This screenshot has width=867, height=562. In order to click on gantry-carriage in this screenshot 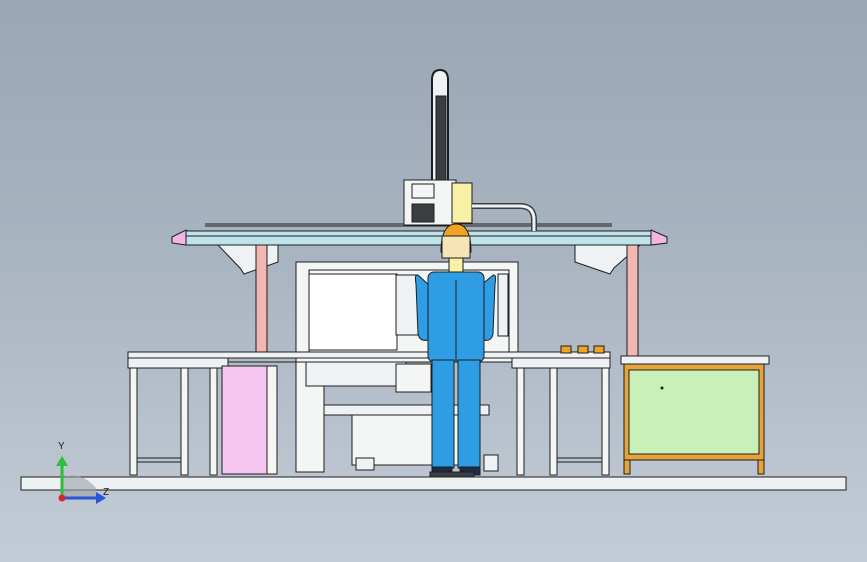, I will do `click(470, 149)`.